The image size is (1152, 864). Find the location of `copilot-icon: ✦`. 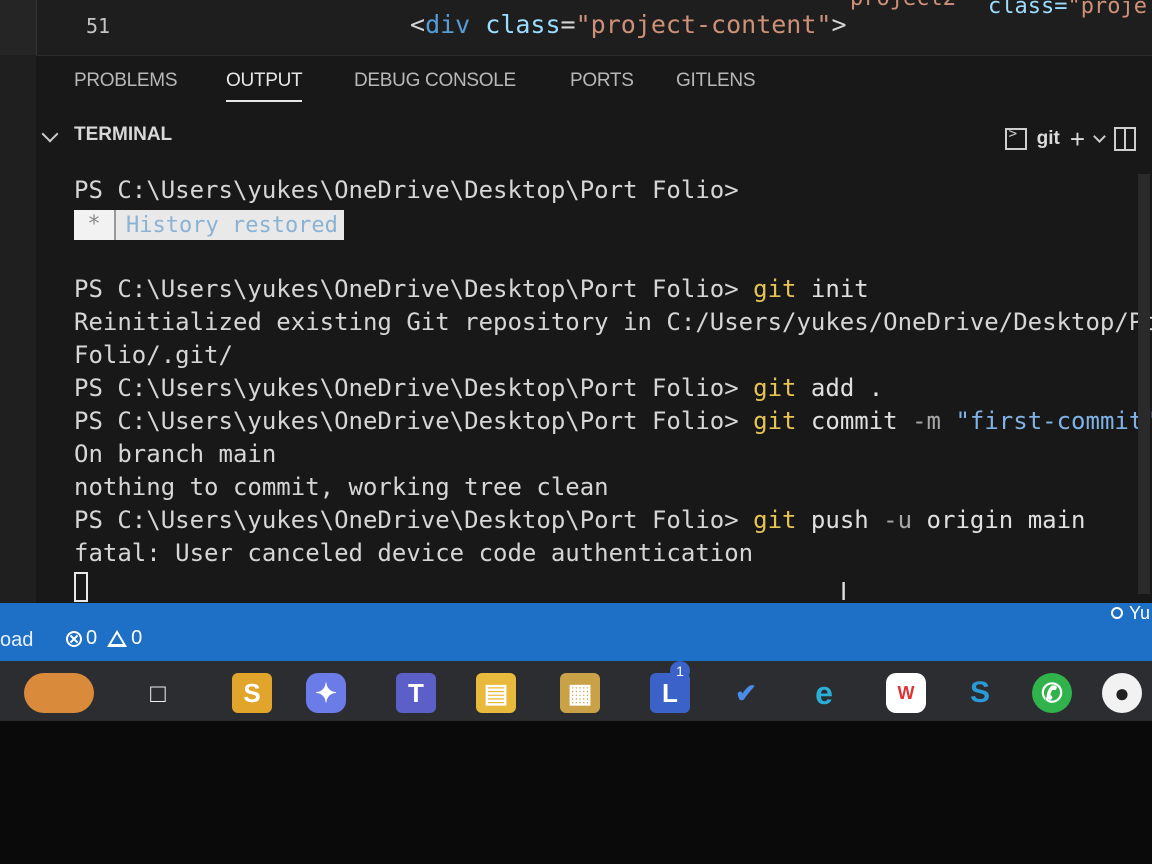

copilot-icon: ✦ is located at coordinates (326, 693).